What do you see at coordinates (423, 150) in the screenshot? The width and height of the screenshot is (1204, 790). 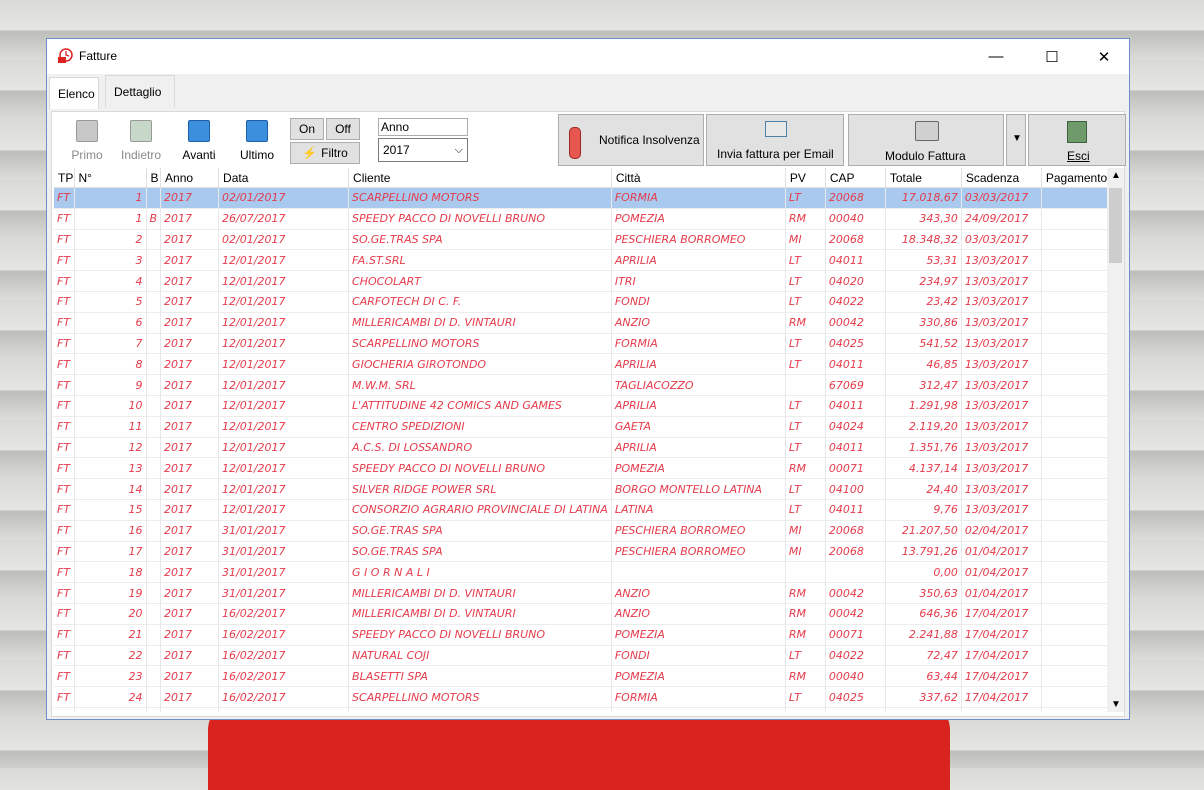 I see `anno-select: 2017 ⌵` at bounding box center [423, 150].